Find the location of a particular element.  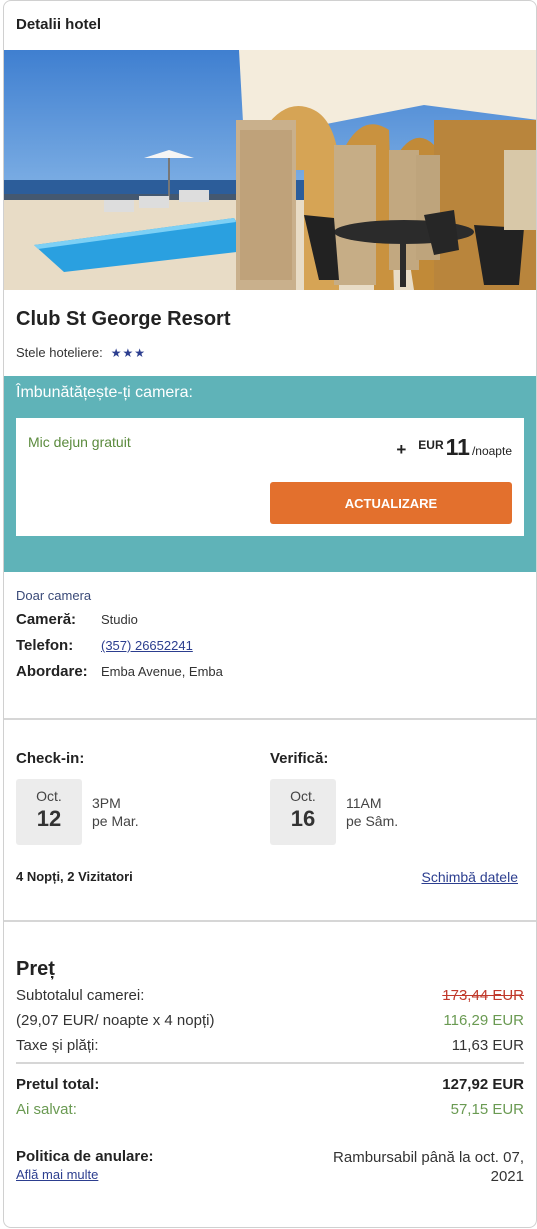

learn-more-link: Află mai multe is located at coordinates (85, 1174).